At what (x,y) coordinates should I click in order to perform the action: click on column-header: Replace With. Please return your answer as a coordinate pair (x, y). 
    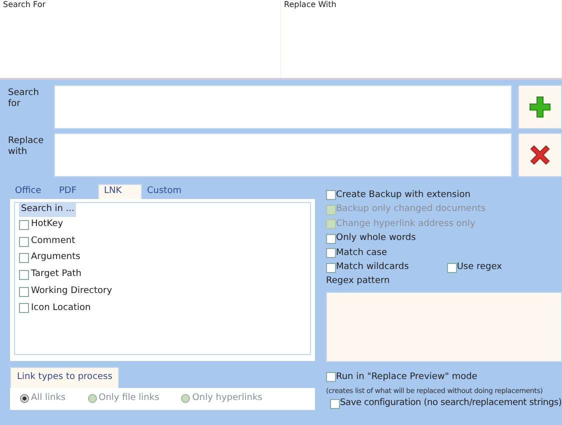
    Looking at the image, I should click on (310, 5).